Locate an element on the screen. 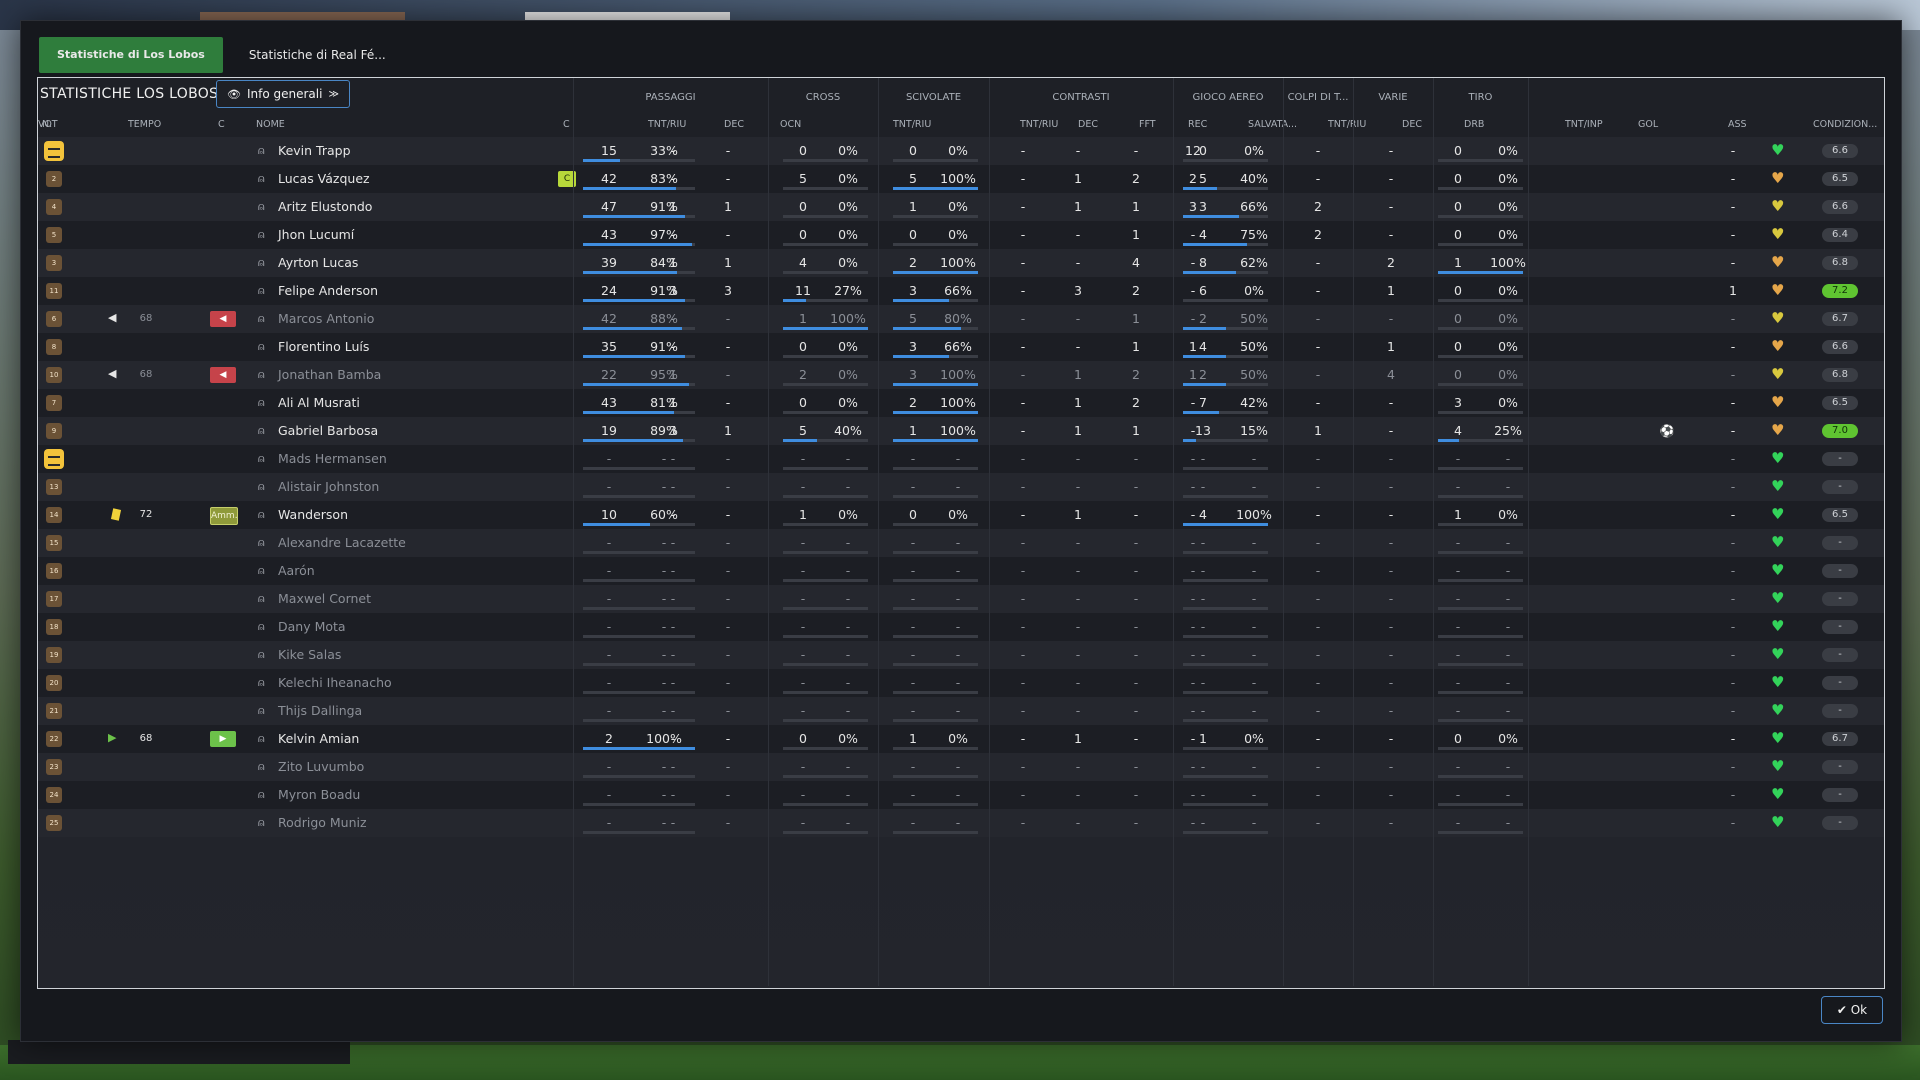  player-name: Alexandre Lacazette is located at coordinates (342, 542).